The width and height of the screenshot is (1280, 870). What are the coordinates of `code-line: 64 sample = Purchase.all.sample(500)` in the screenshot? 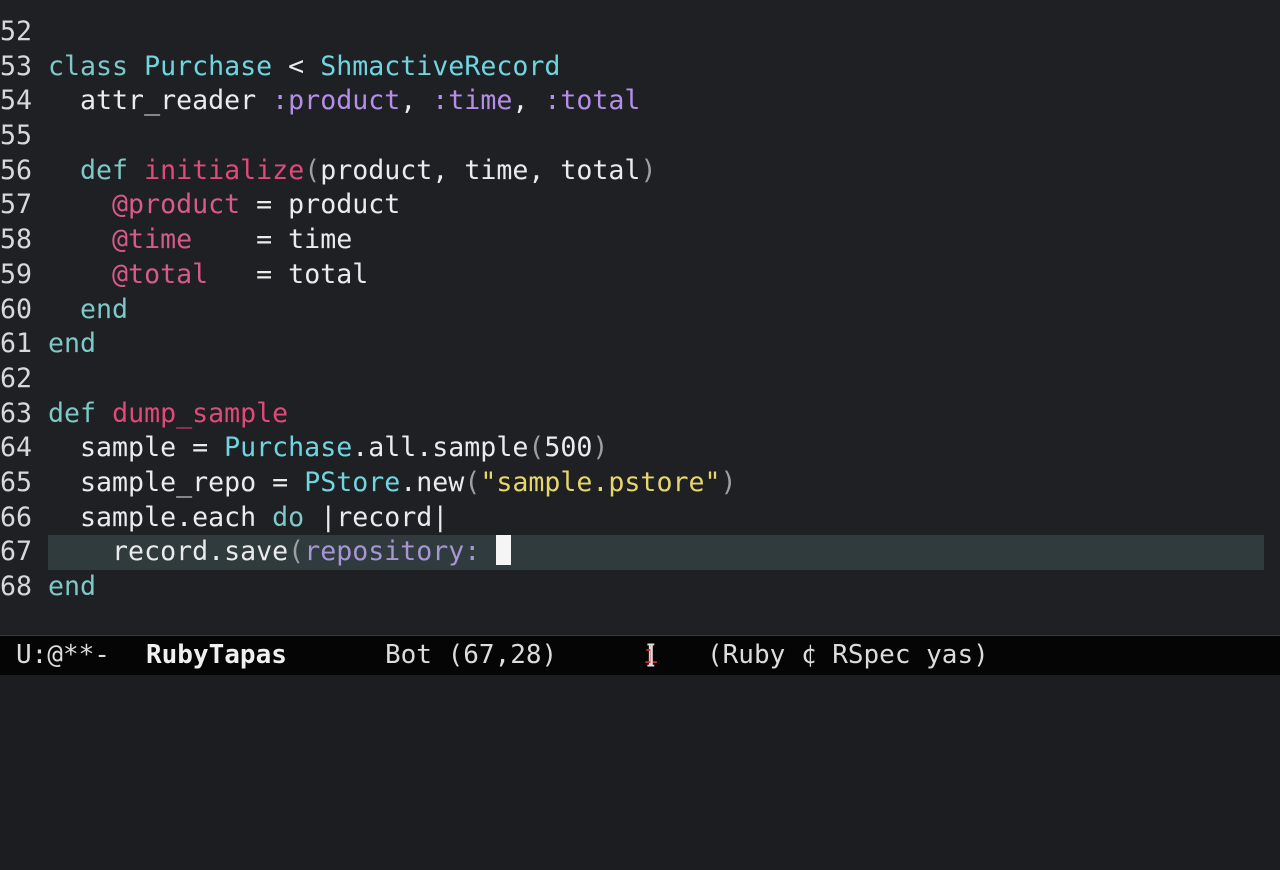 It's located at (640, 448).